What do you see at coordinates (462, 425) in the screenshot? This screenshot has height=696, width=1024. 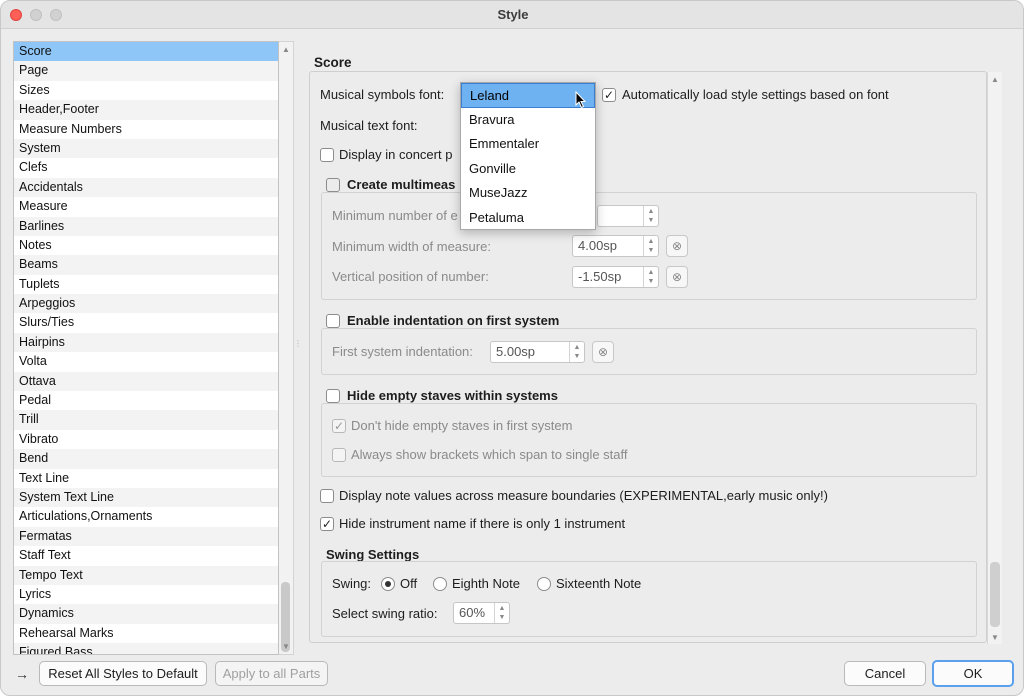 I see `dont-hide-first-label: Don't hide empty staves in first system` at bounding box center [462, 425].